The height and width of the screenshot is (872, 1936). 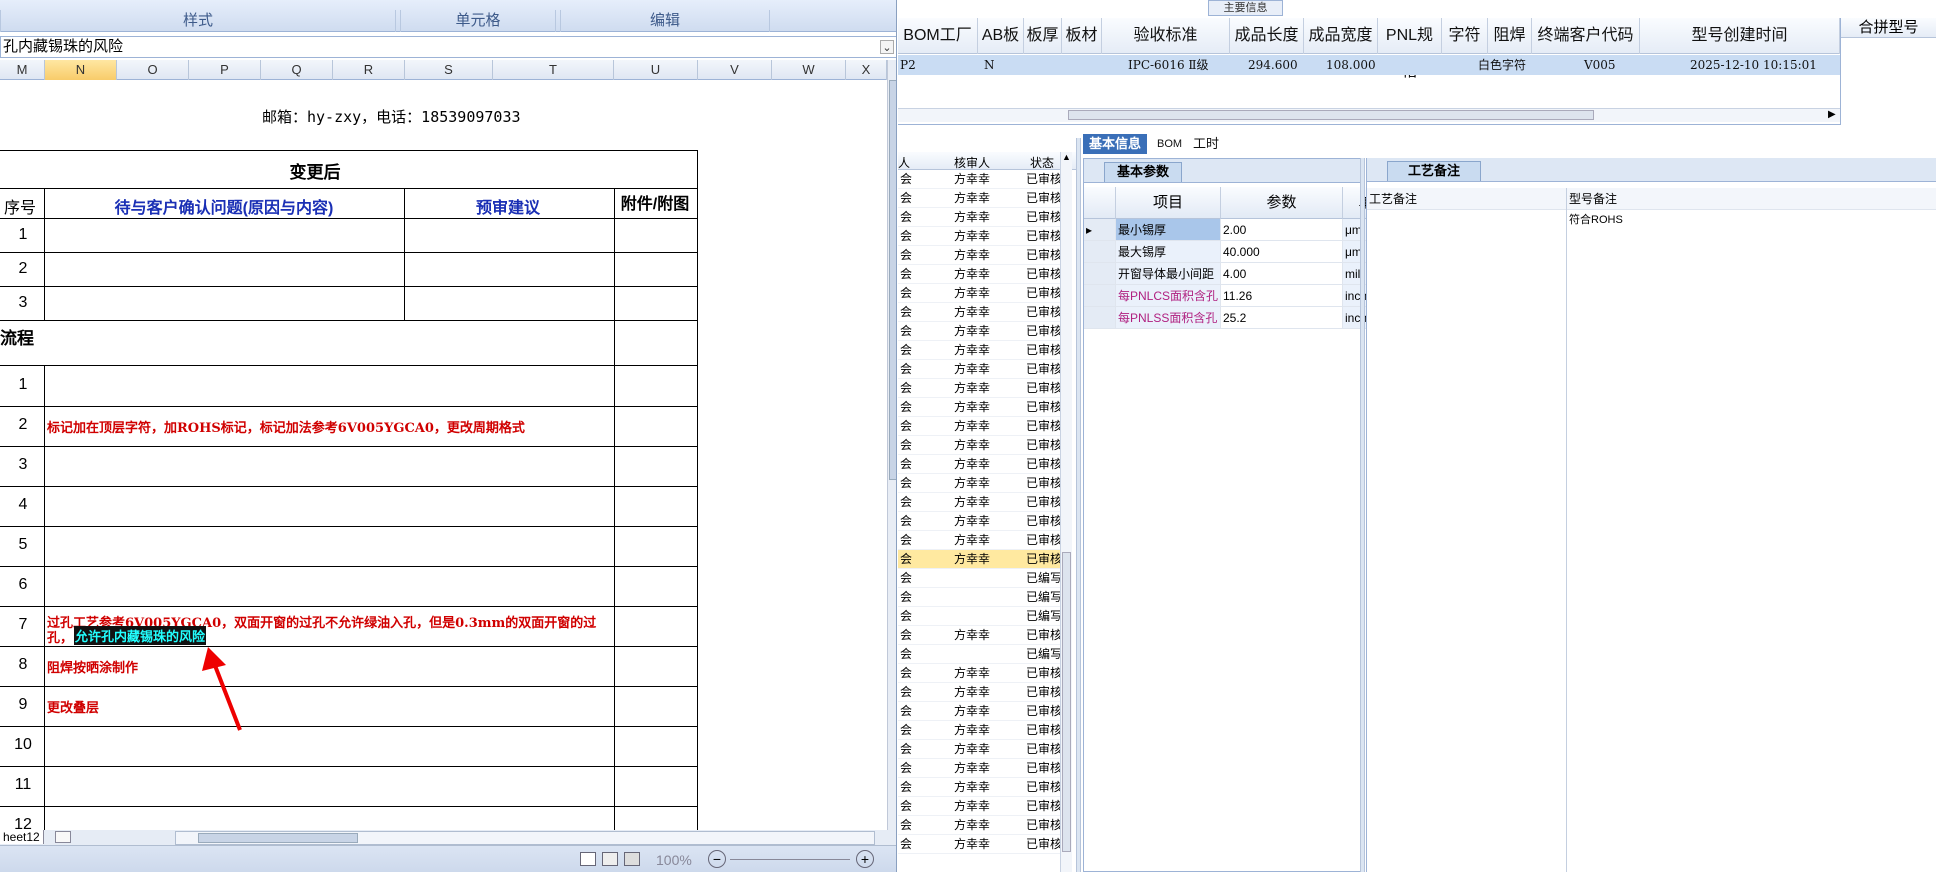 I want to click on col-header: O, so click(x=153, y=70).